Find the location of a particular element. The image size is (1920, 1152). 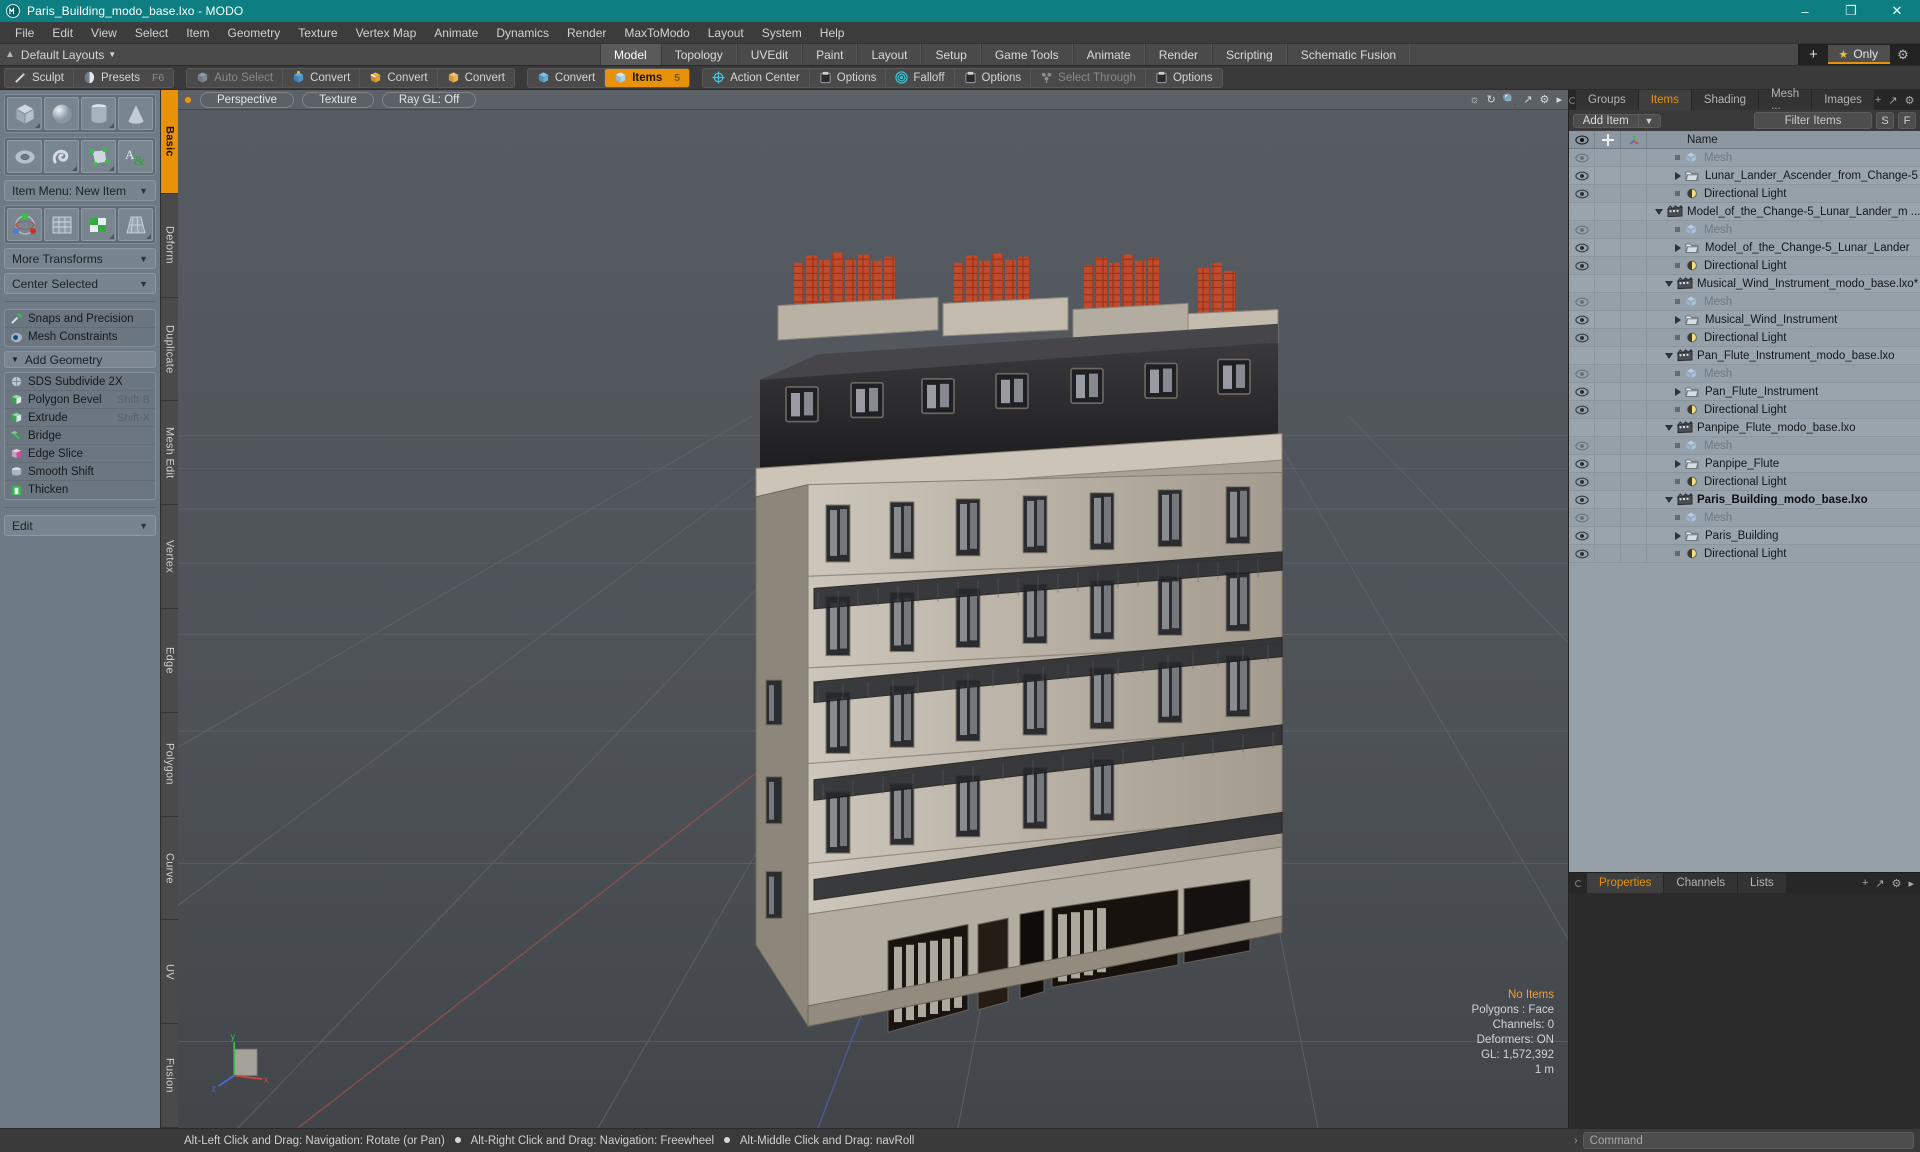

row-name-cell: Paris_Building is located at coordinates (1783, 535).